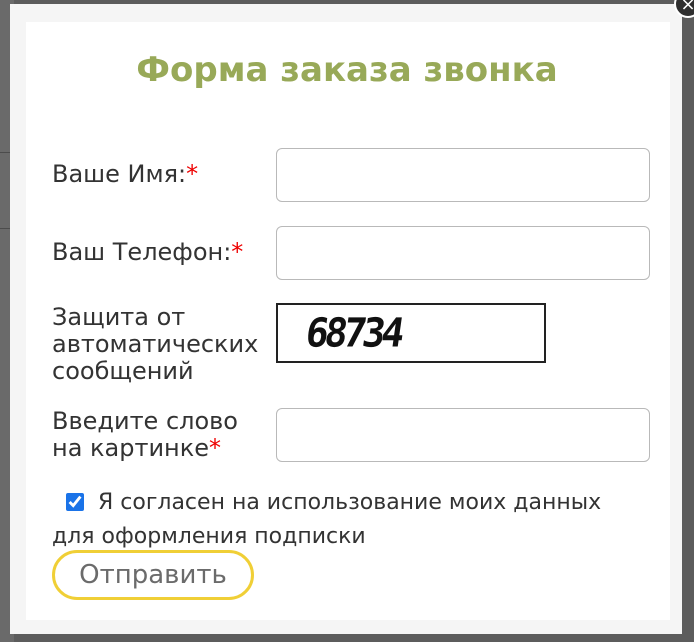 This screenshot has width=694, height=642. What do you see at coordinates (411, 333) in the screenshot?
I see `captcha-image: 68734` at bounding box center [411, 333].